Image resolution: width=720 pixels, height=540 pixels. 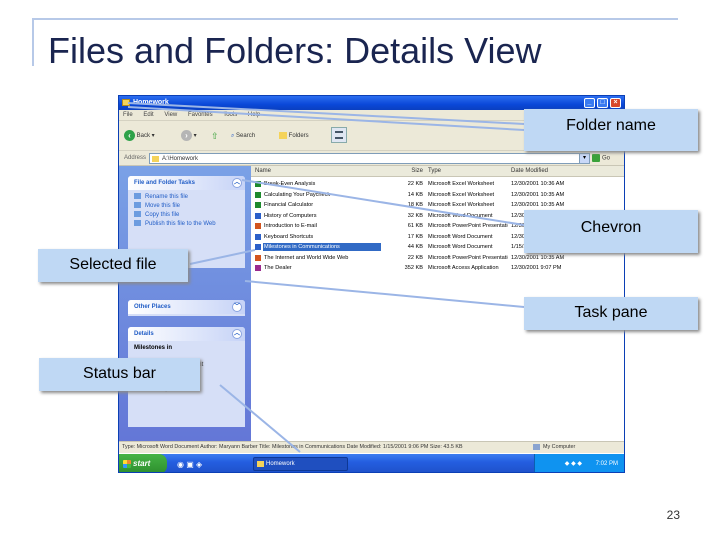 I want to click on back-button: ‹ Back ▾, so click(x=139, y=136).